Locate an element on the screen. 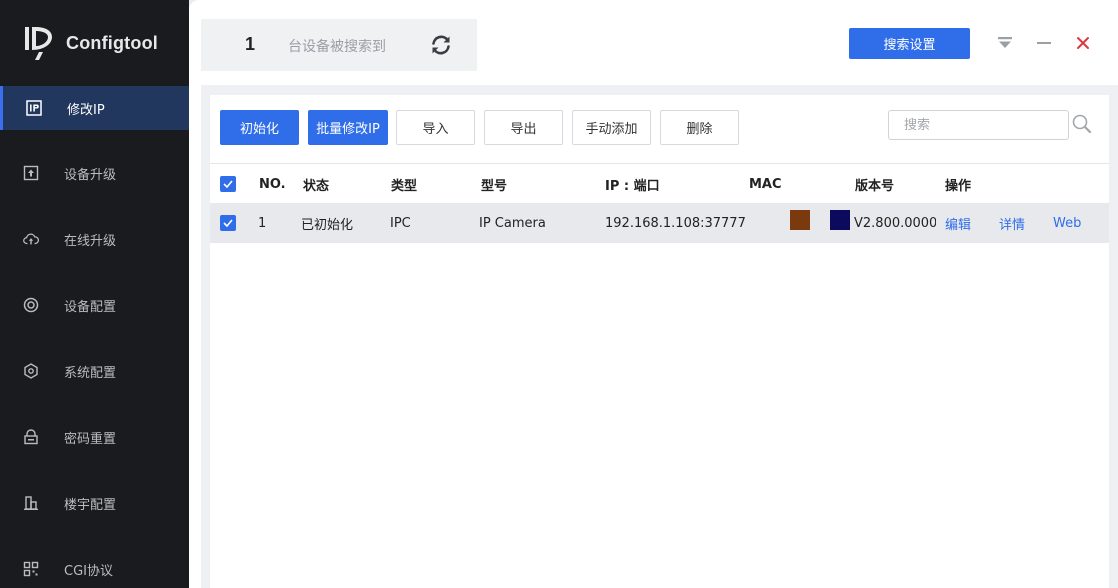 The image size is (1118, 588). building-icon is located at coordinates (31, 503).